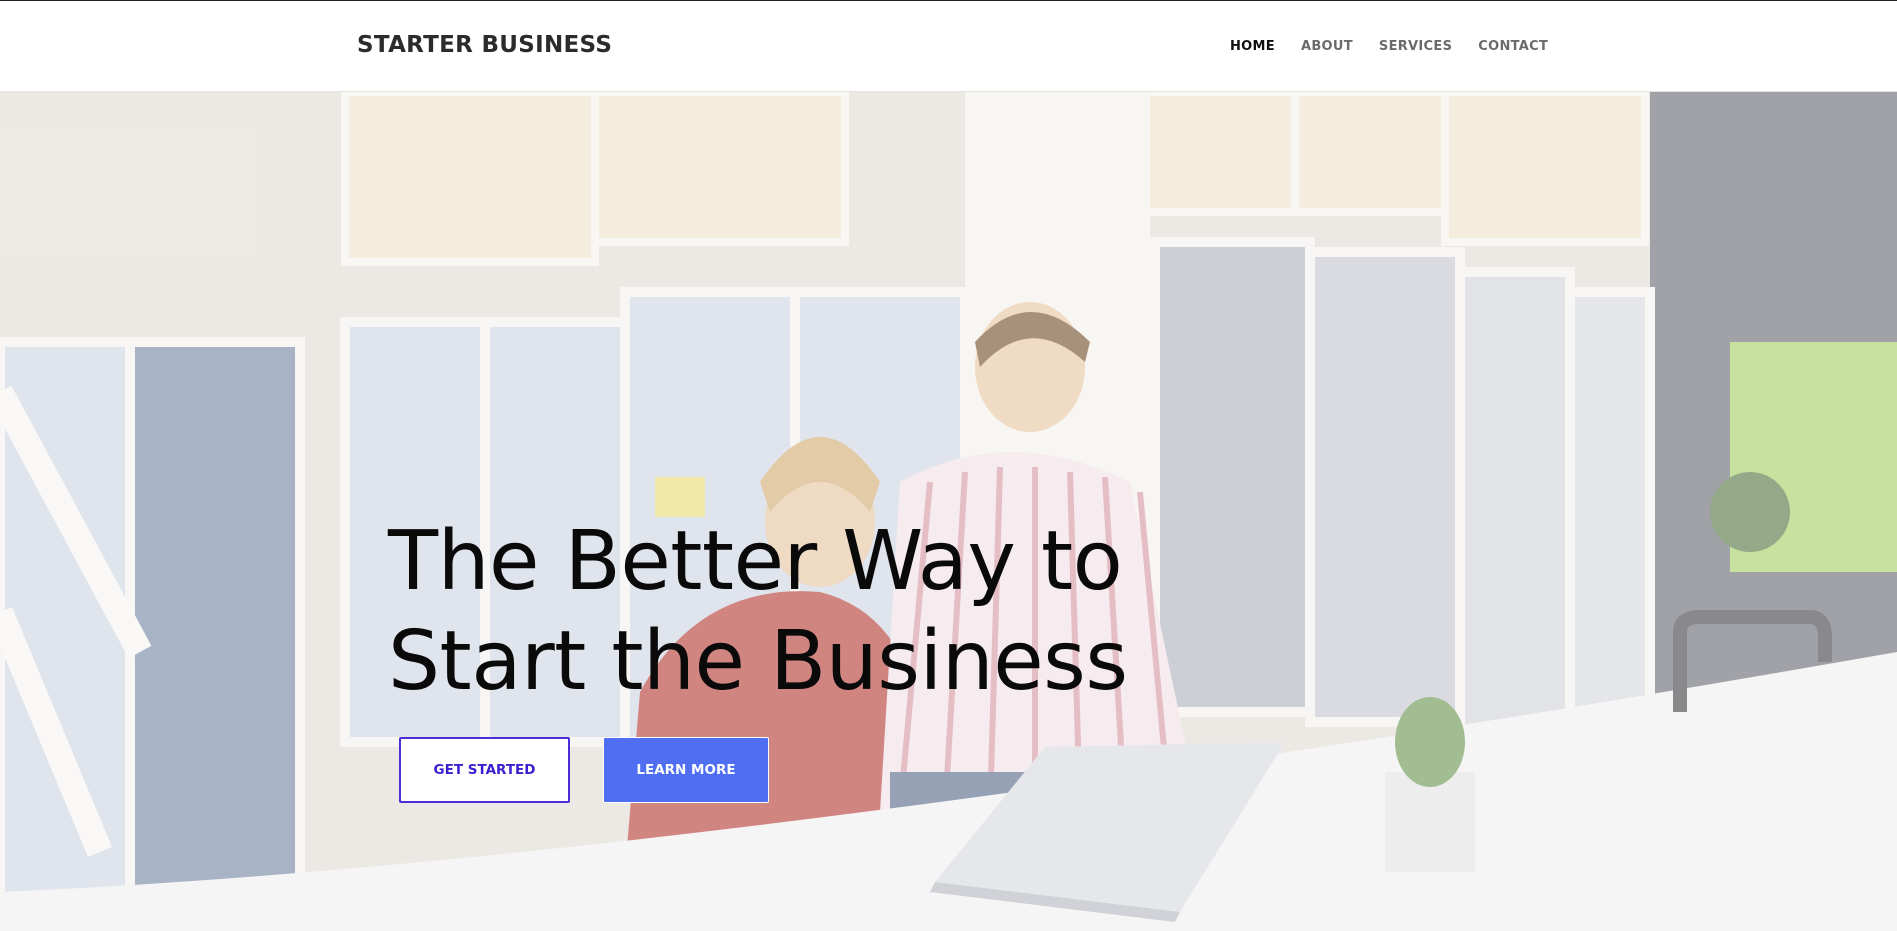 The width and height of the screenshot is (1897, 931). I want to click on hero-headline-line2: Start the Business, so click(758, 661).